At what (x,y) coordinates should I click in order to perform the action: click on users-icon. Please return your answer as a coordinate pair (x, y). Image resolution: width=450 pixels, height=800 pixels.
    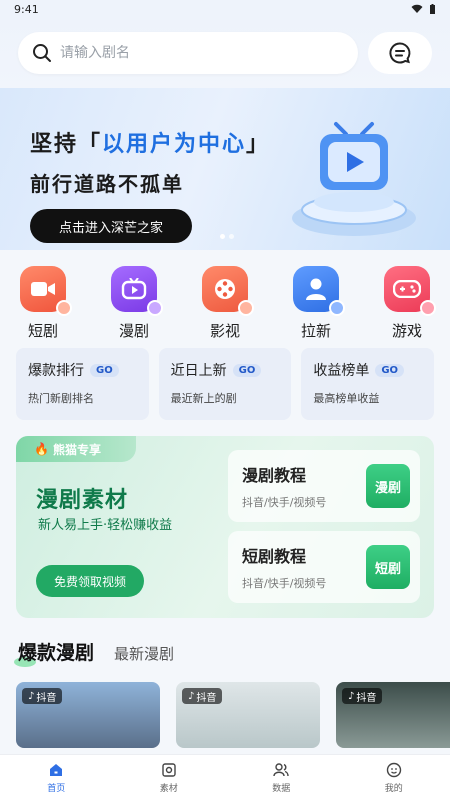
    Looking at the image, I should click on (281, 769).